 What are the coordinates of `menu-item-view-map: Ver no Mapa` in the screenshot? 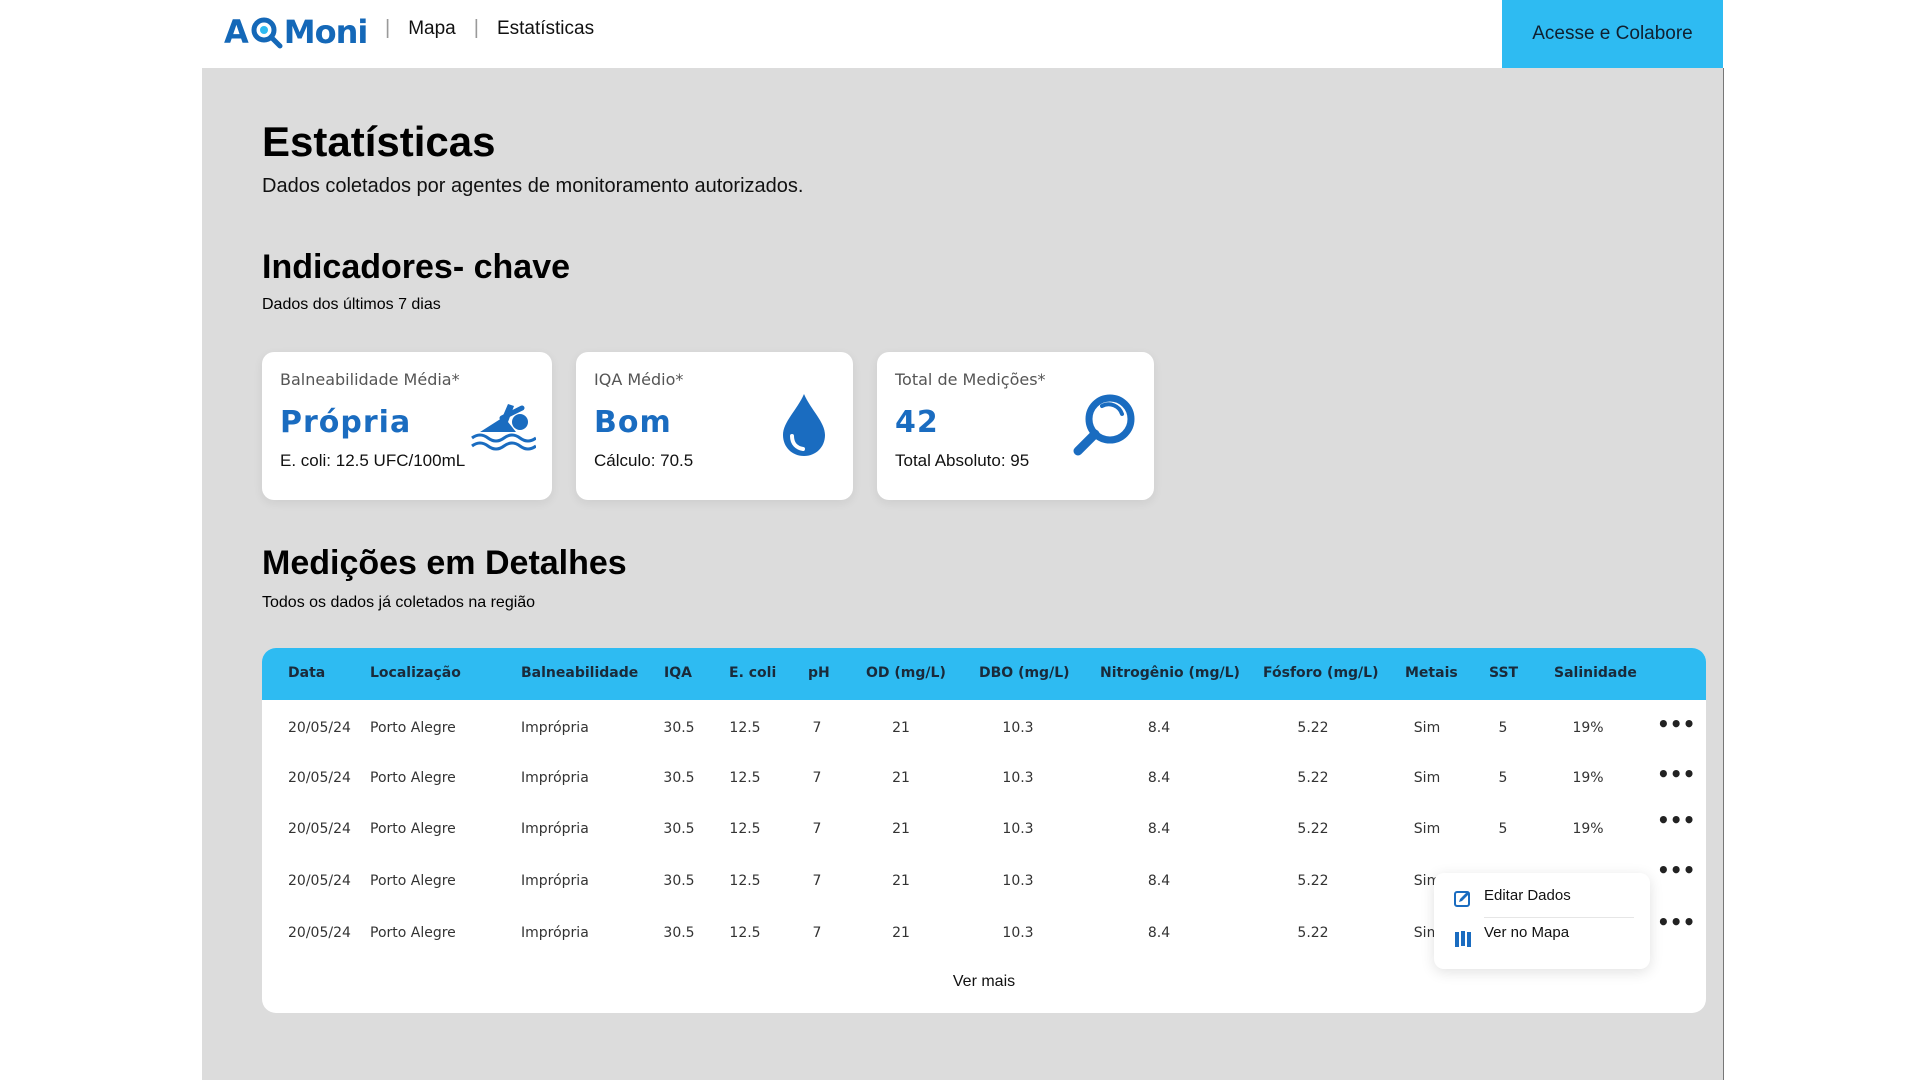 It's located at (1542, 933).